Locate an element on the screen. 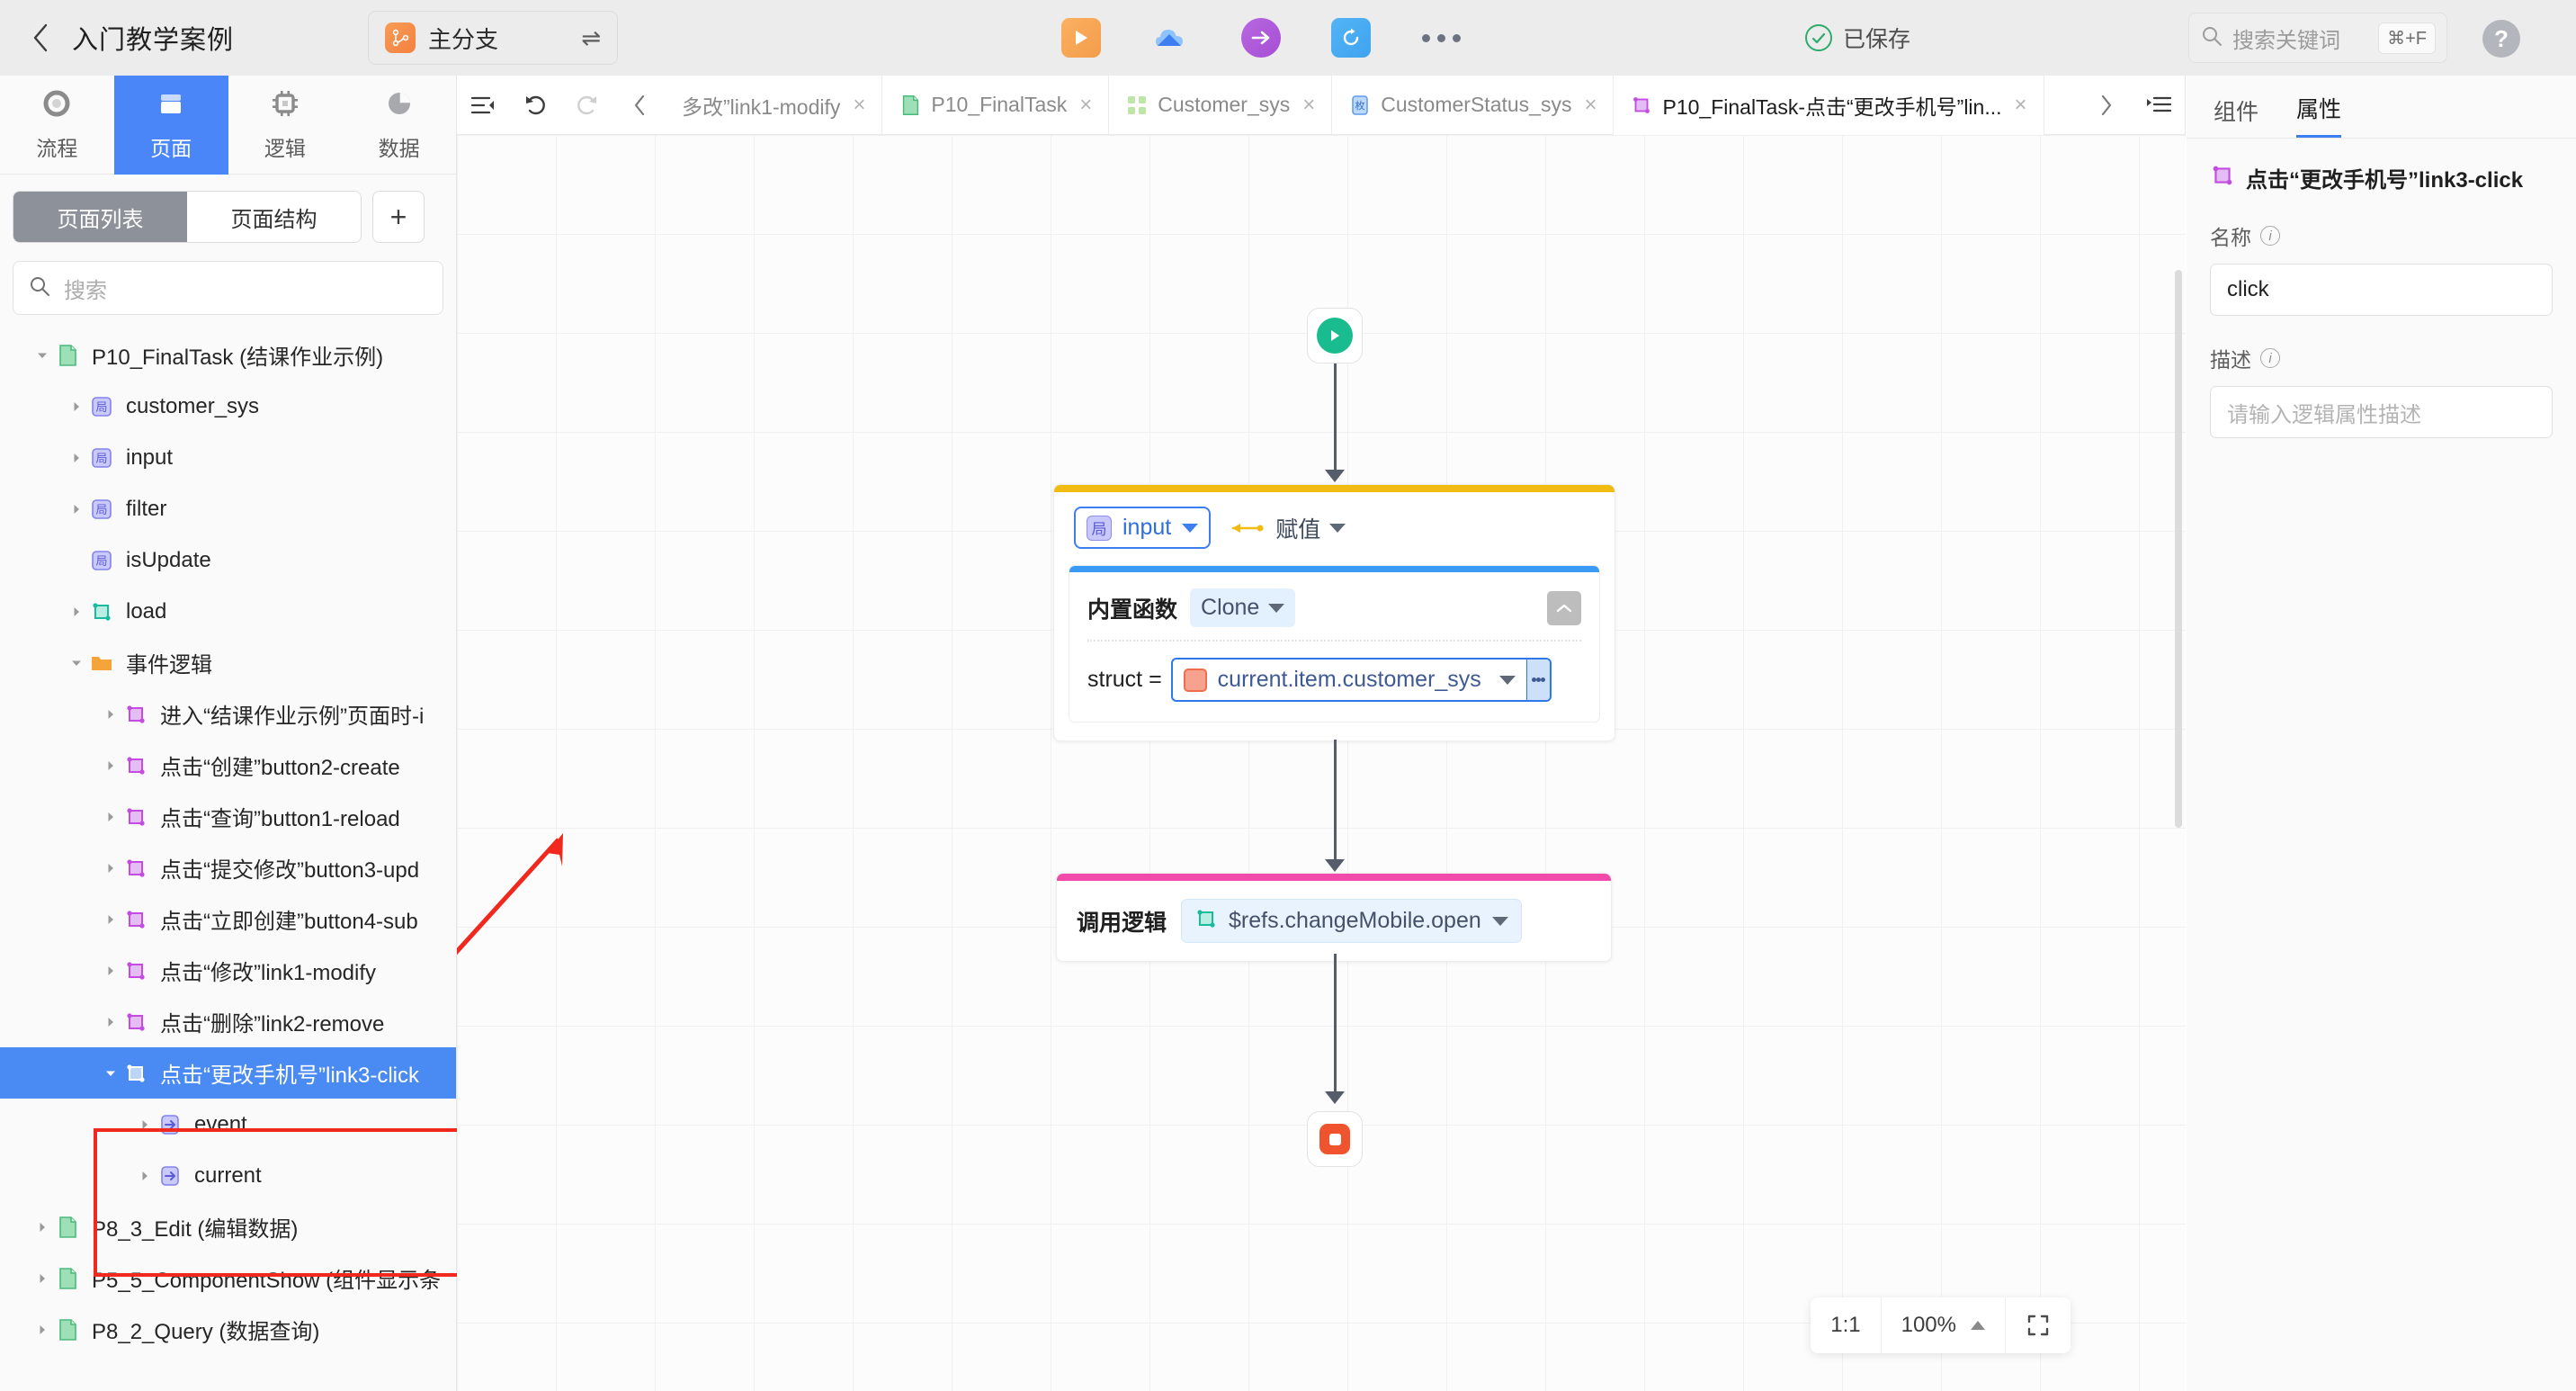 The width and height of the screenshot is (2576, 1391). back-button is located at coordinates (40, 37).